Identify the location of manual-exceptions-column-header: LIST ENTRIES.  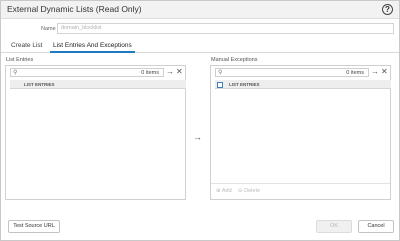
(303, 84).